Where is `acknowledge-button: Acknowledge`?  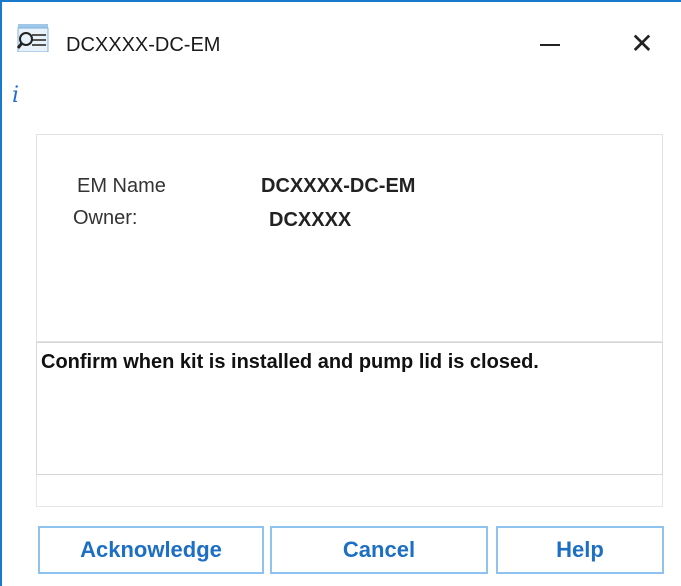
acknowledge-button: Acknowledge is located at coordinates (151, 550).